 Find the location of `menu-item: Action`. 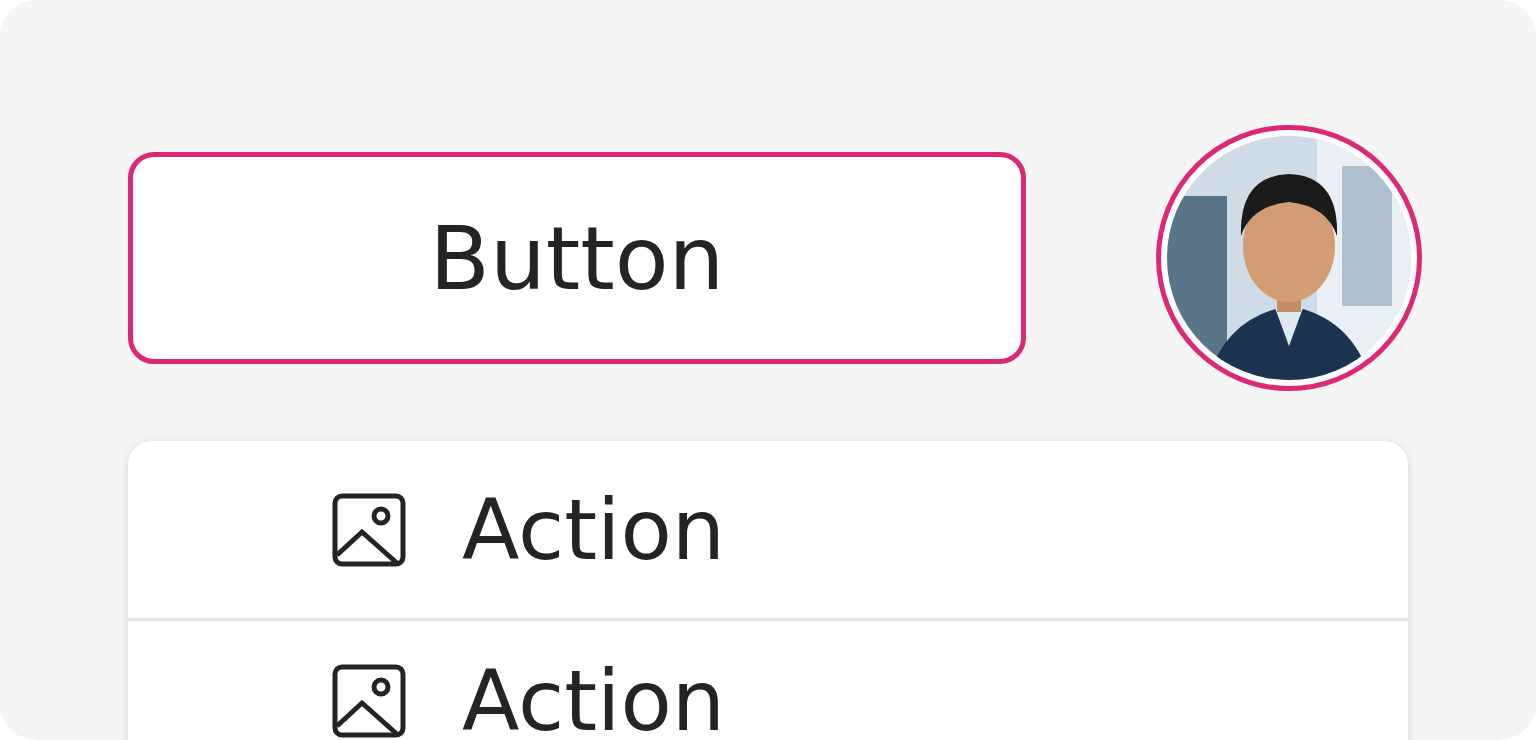

menu-item: Action is located at coordinates (768, 680).